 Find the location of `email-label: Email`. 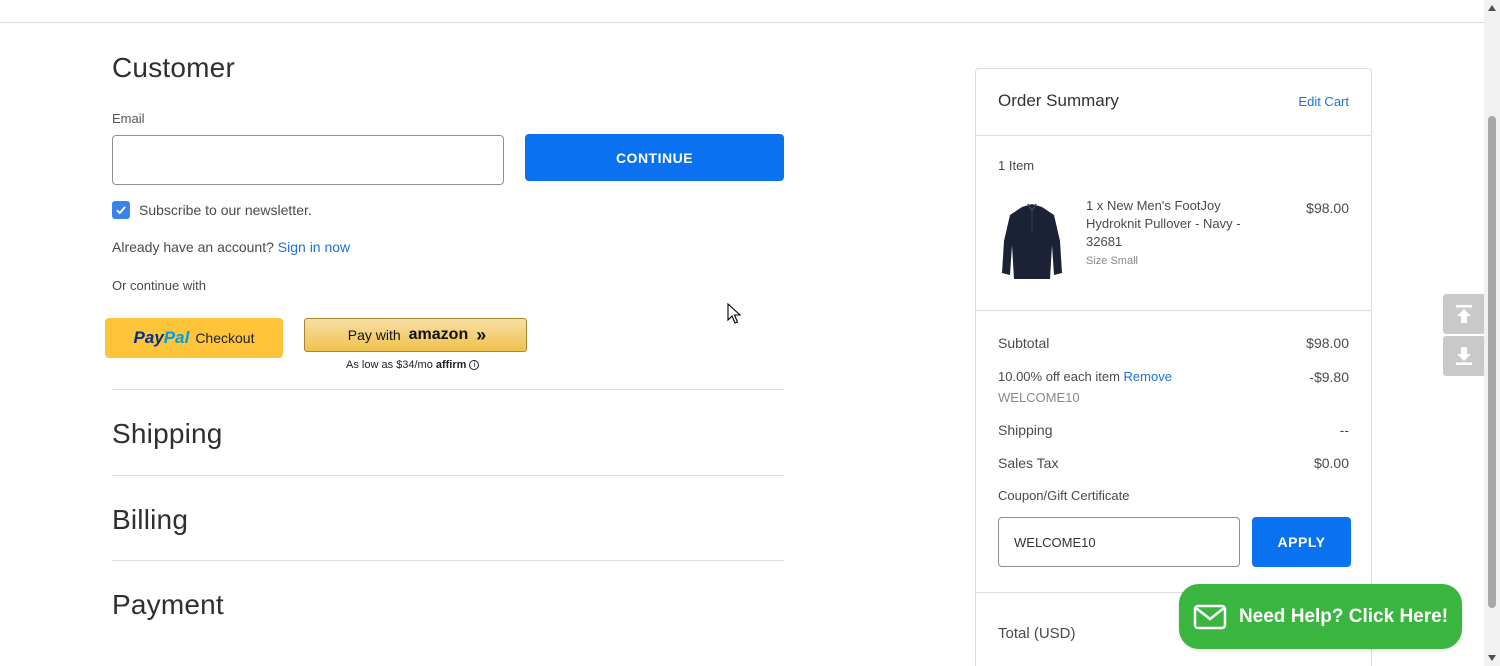

email-label: Email is located at coordinates (128, 118).